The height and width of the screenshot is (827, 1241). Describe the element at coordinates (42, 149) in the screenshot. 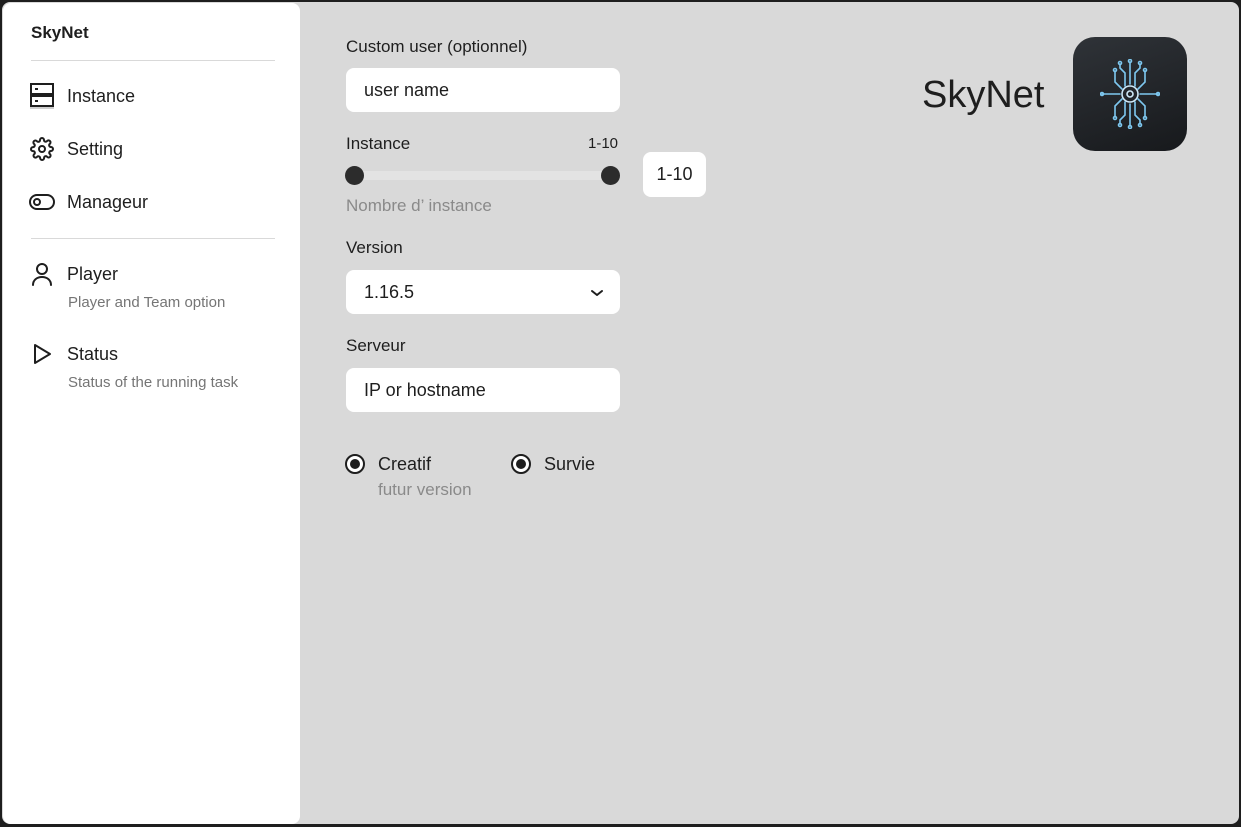

I see `gear-icon` at that location.